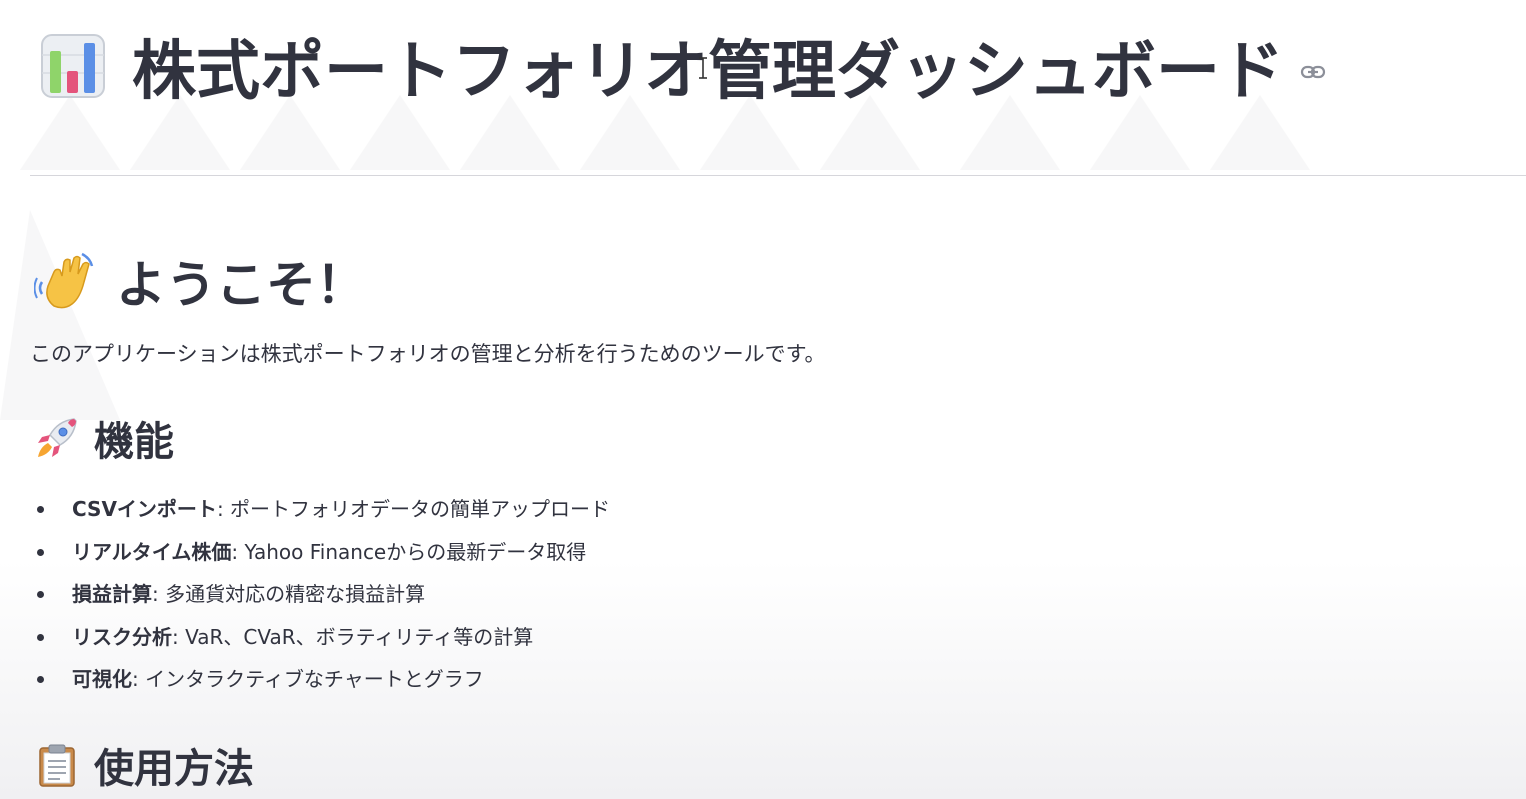 The width and height of the screenshot is (1526, 799). I want to click on list-item: CSVインポート: ポートフォリオデータの簡単アップロード, so click(320, 509).